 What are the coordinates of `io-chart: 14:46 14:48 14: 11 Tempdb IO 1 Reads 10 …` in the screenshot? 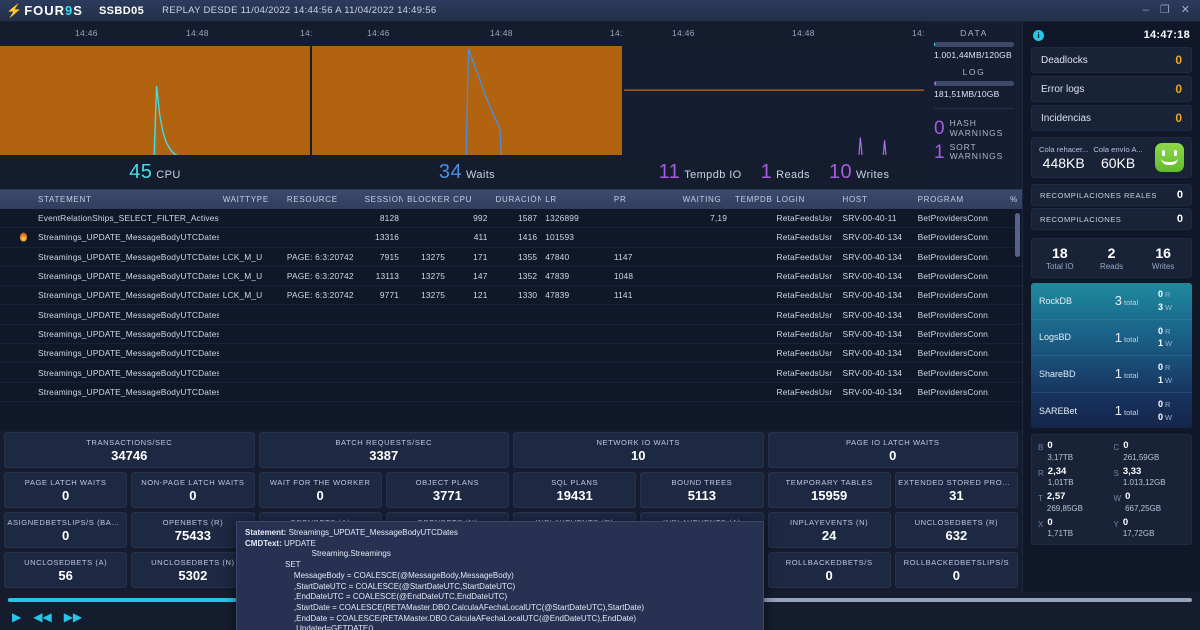 It's located at (775, 105).